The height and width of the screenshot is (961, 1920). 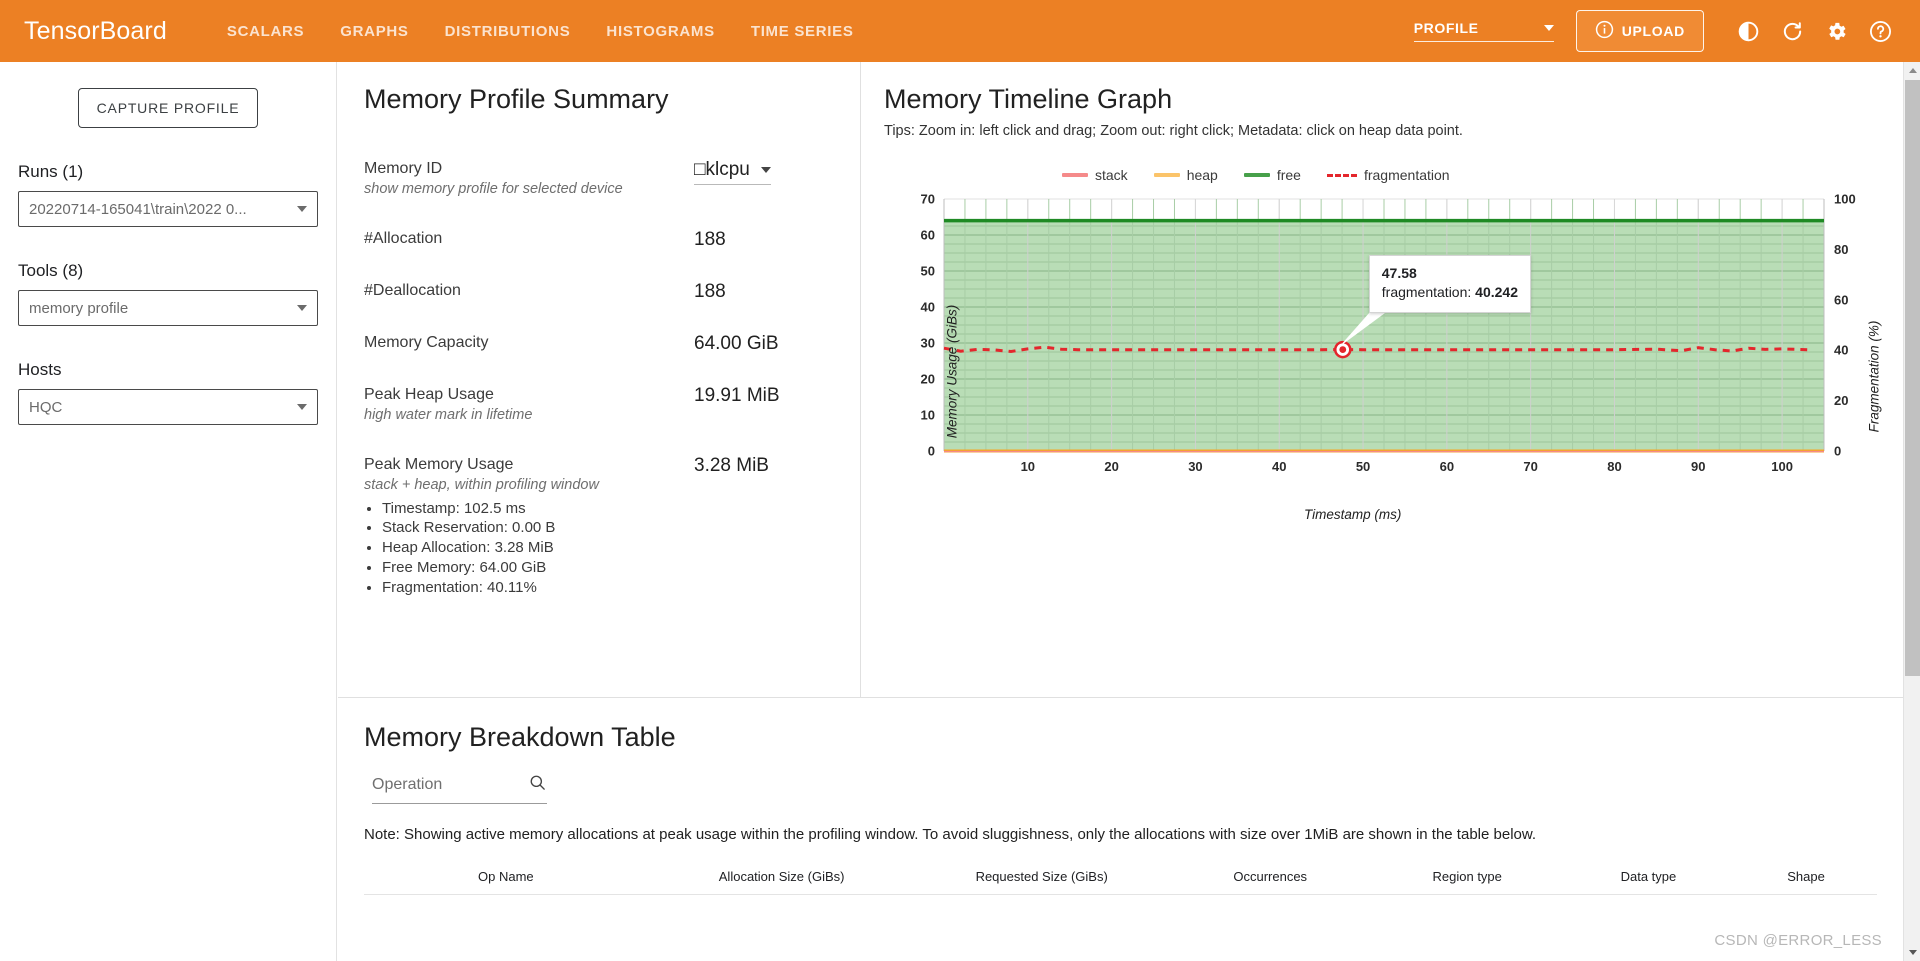 I want to click on legend-item-stack: stack, so click(x=1095, y=175).